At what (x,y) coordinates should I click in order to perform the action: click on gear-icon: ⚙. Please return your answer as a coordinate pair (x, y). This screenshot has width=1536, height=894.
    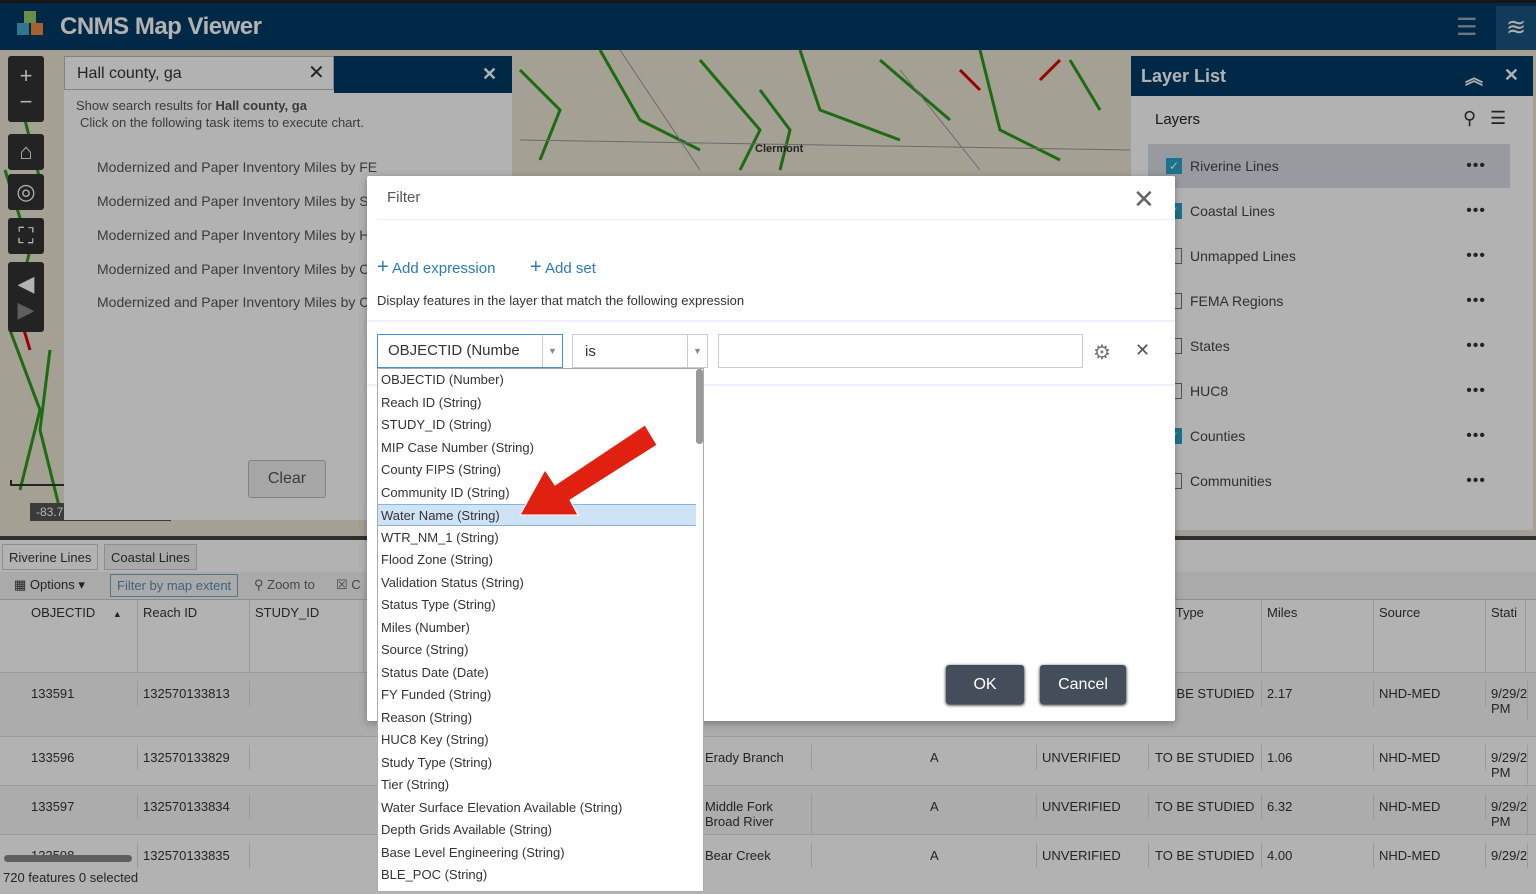
    Looking at the image, I should click on (1102, 352).